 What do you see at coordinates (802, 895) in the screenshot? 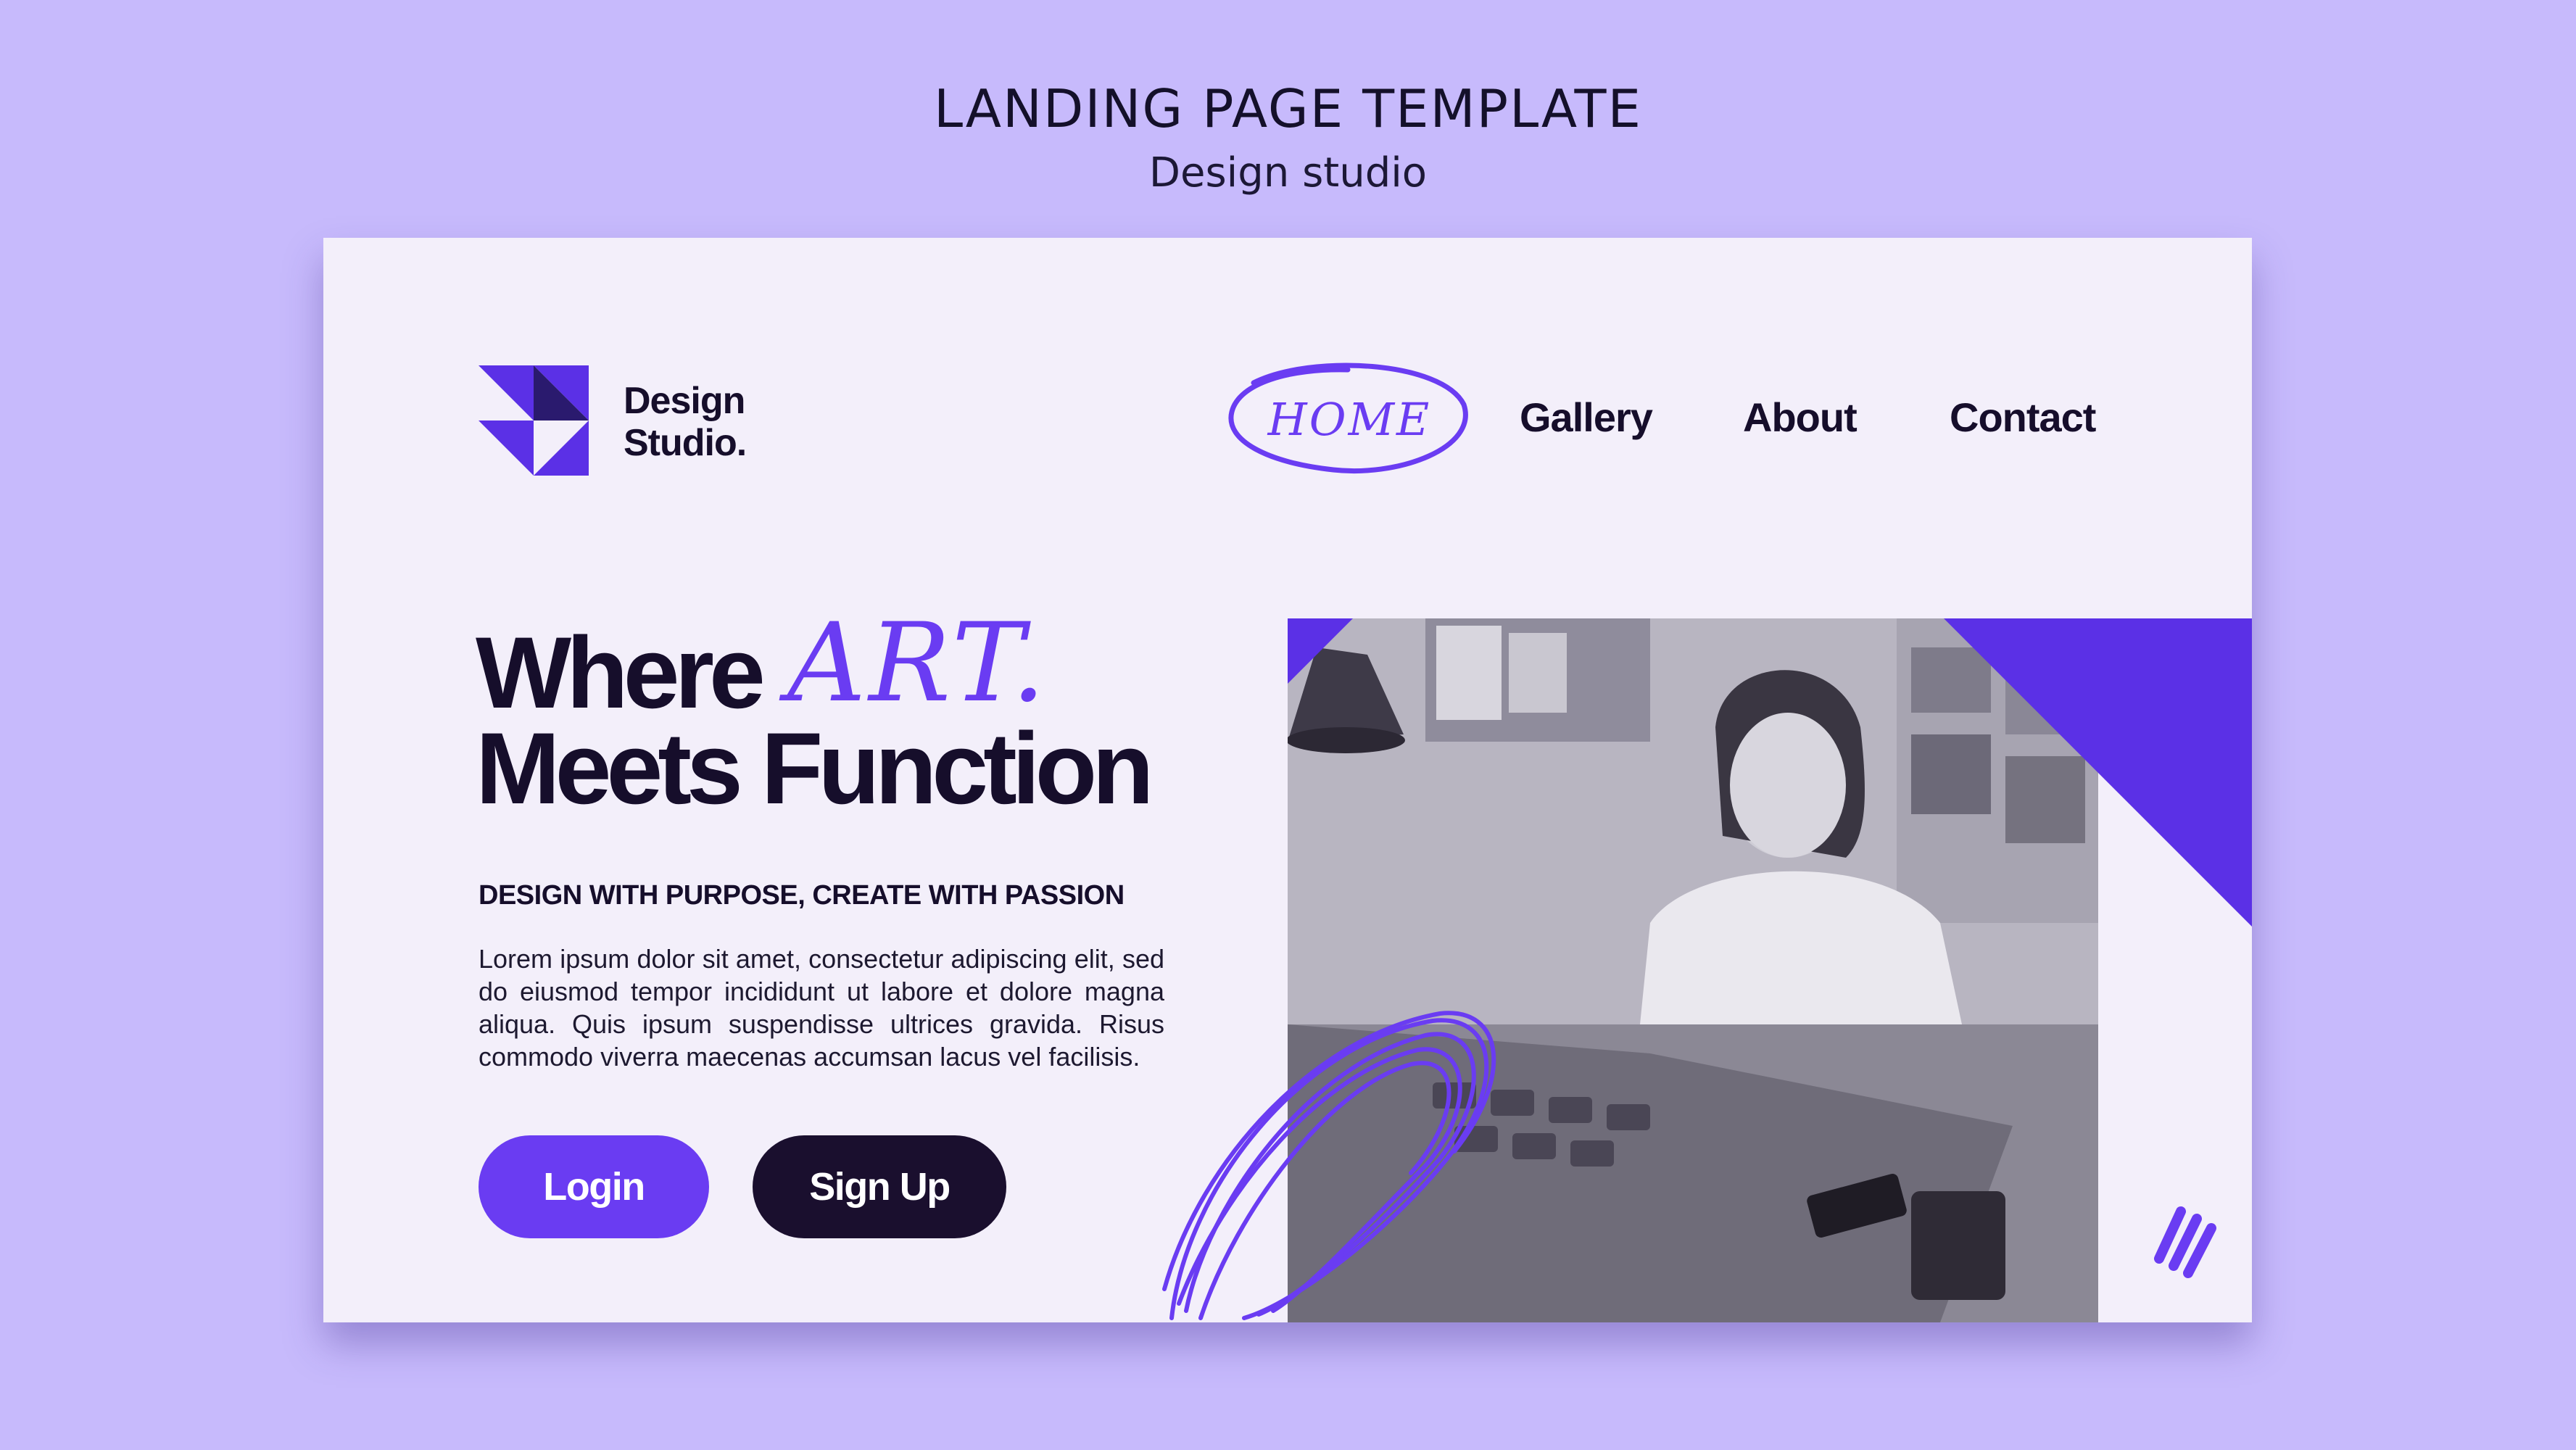
I see `hero-tagline: DESIGN WITH PURPOSE, CREATE WITH PASSION` at bounding box center [802, 895].